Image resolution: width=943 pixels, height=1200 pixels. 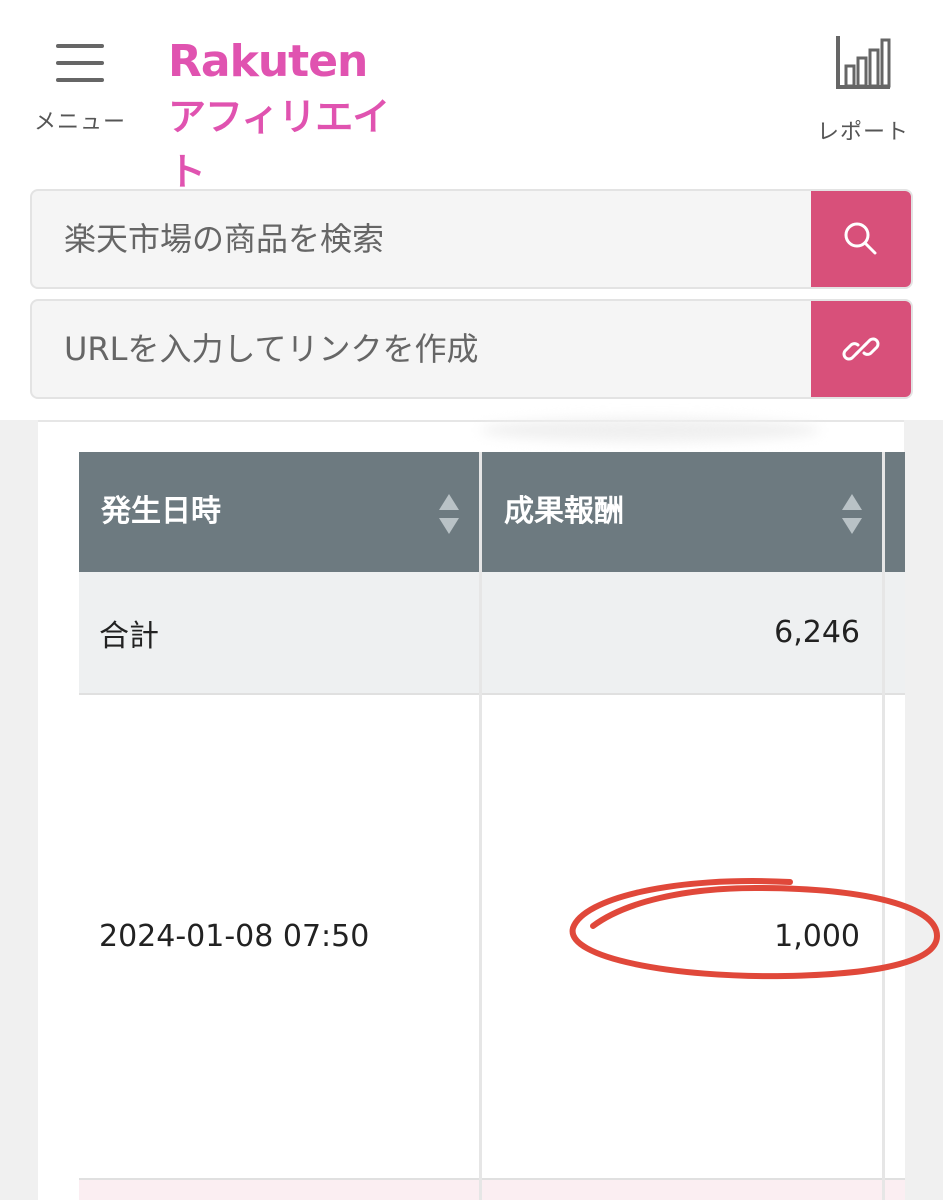 I want to click on column-header-next, so click(x=895, y=512).